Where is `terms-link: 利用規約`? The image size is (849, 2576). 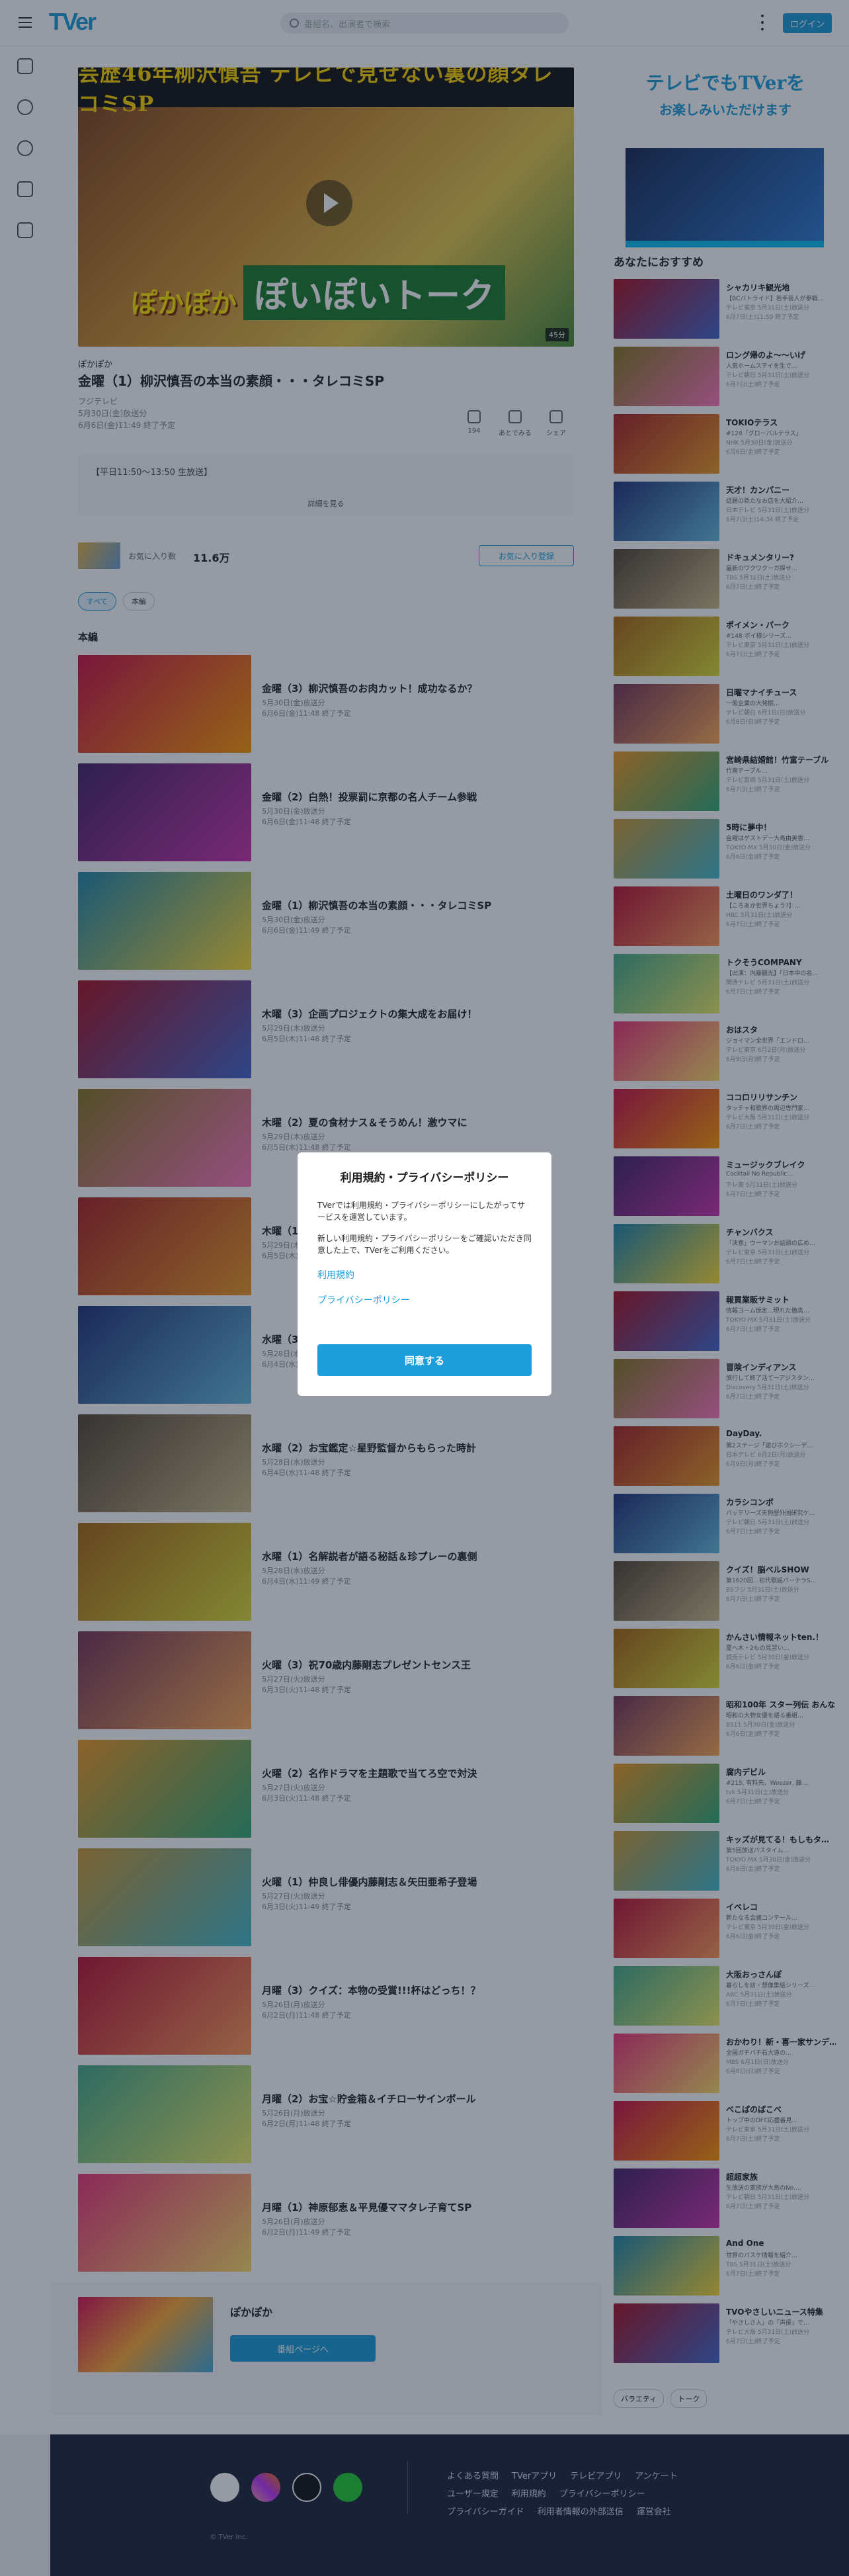
terms-link: 利用規約 is located at coordinates (425, 1274).